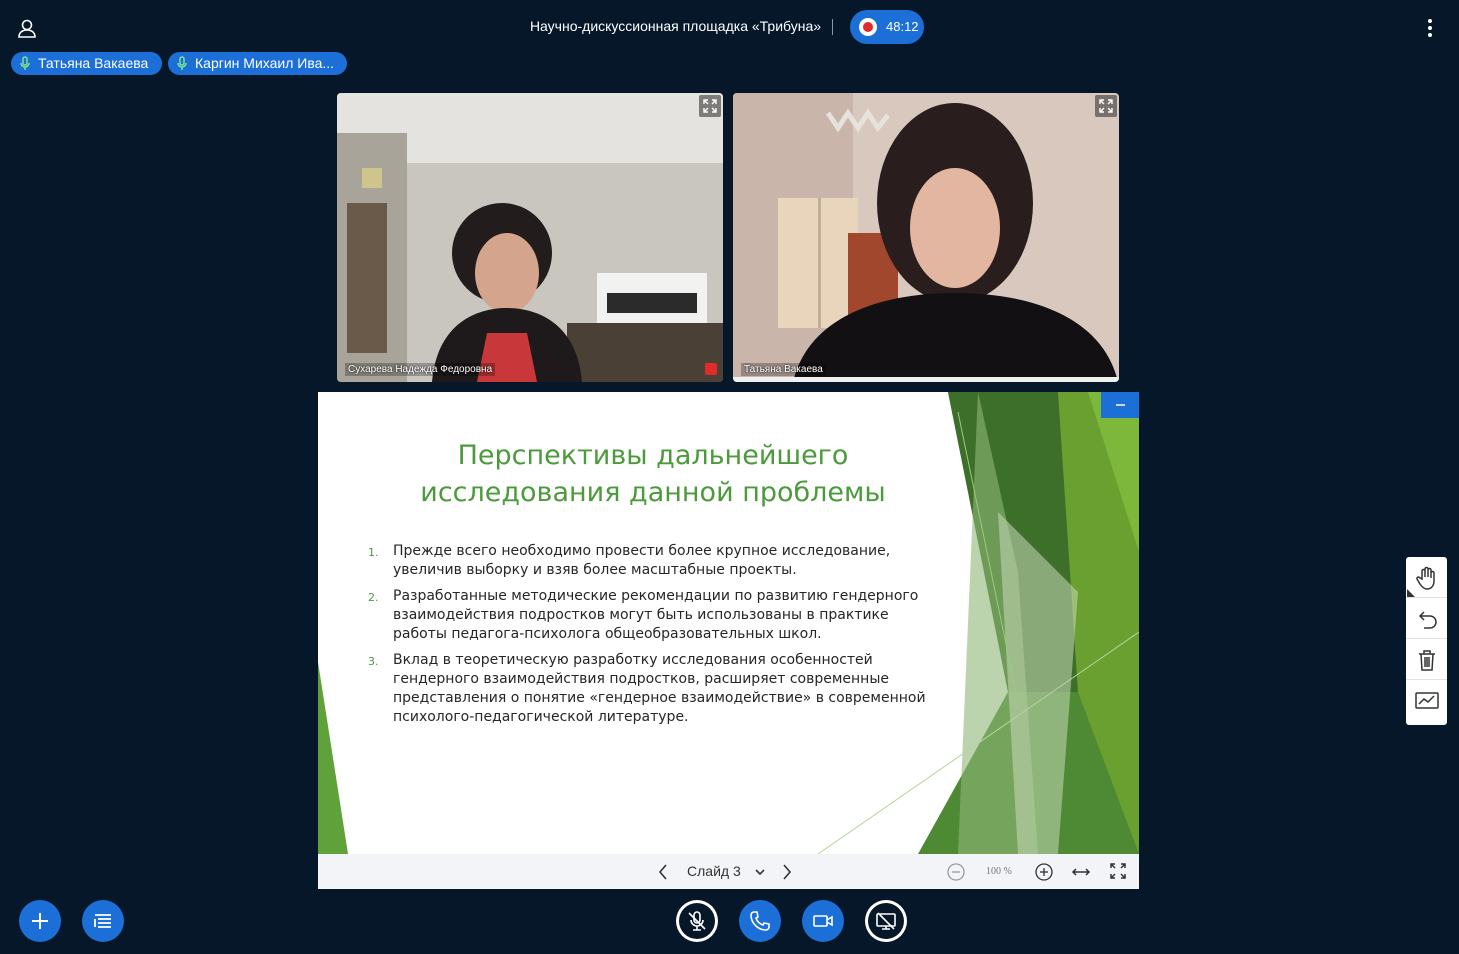  I want to click on mic-muted-icon, so click(697, 921).